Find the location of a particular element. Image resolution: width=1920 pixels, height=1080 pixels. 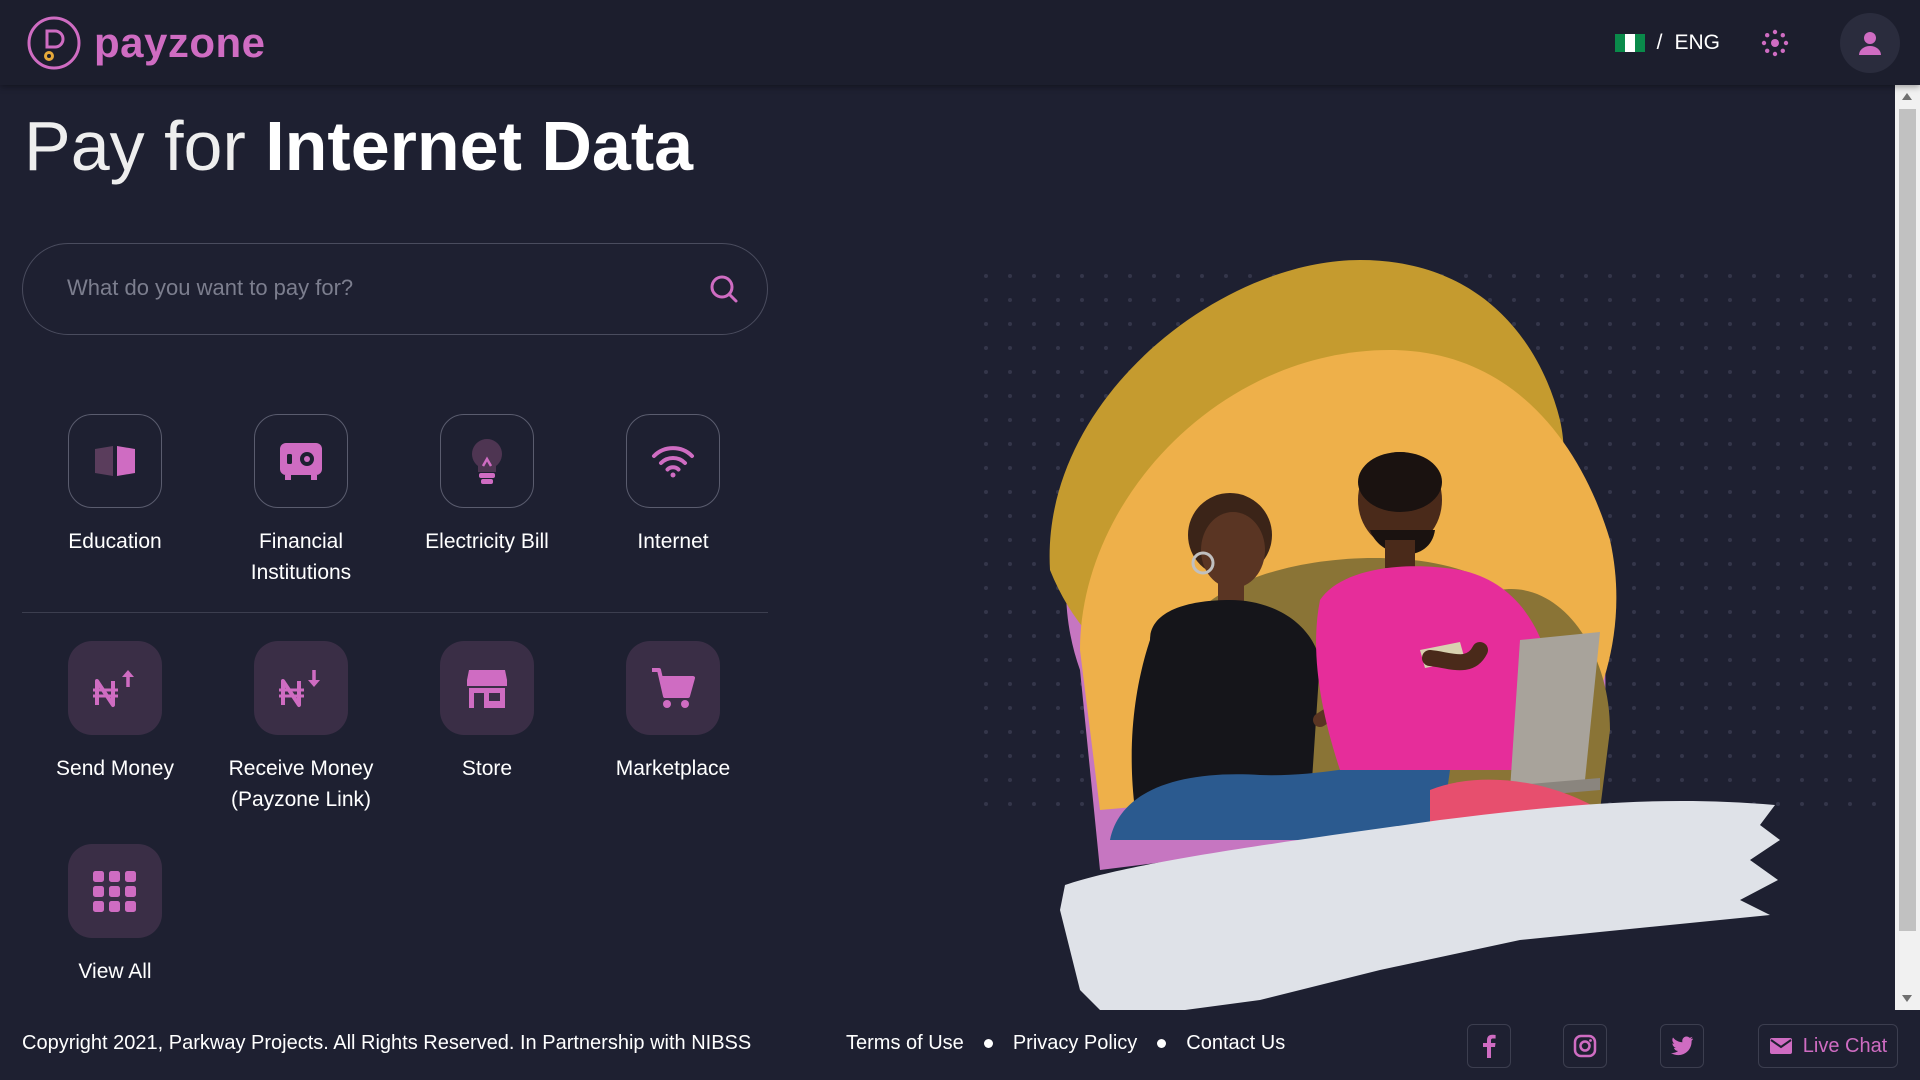

scrollbar is located at coordinates (1907, 547).